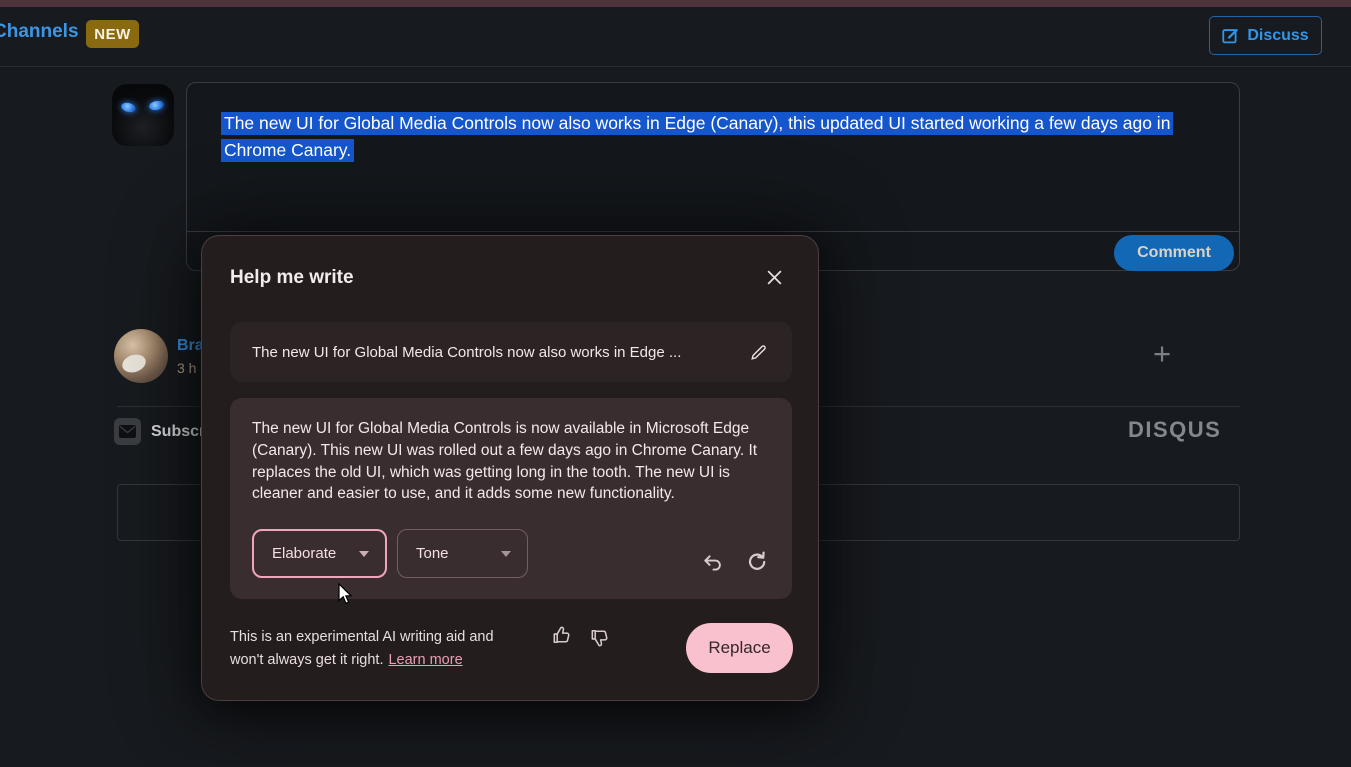 This screenshot has width=1351, height=767. I want to click on tone-label: Tone, so click(432, 553).